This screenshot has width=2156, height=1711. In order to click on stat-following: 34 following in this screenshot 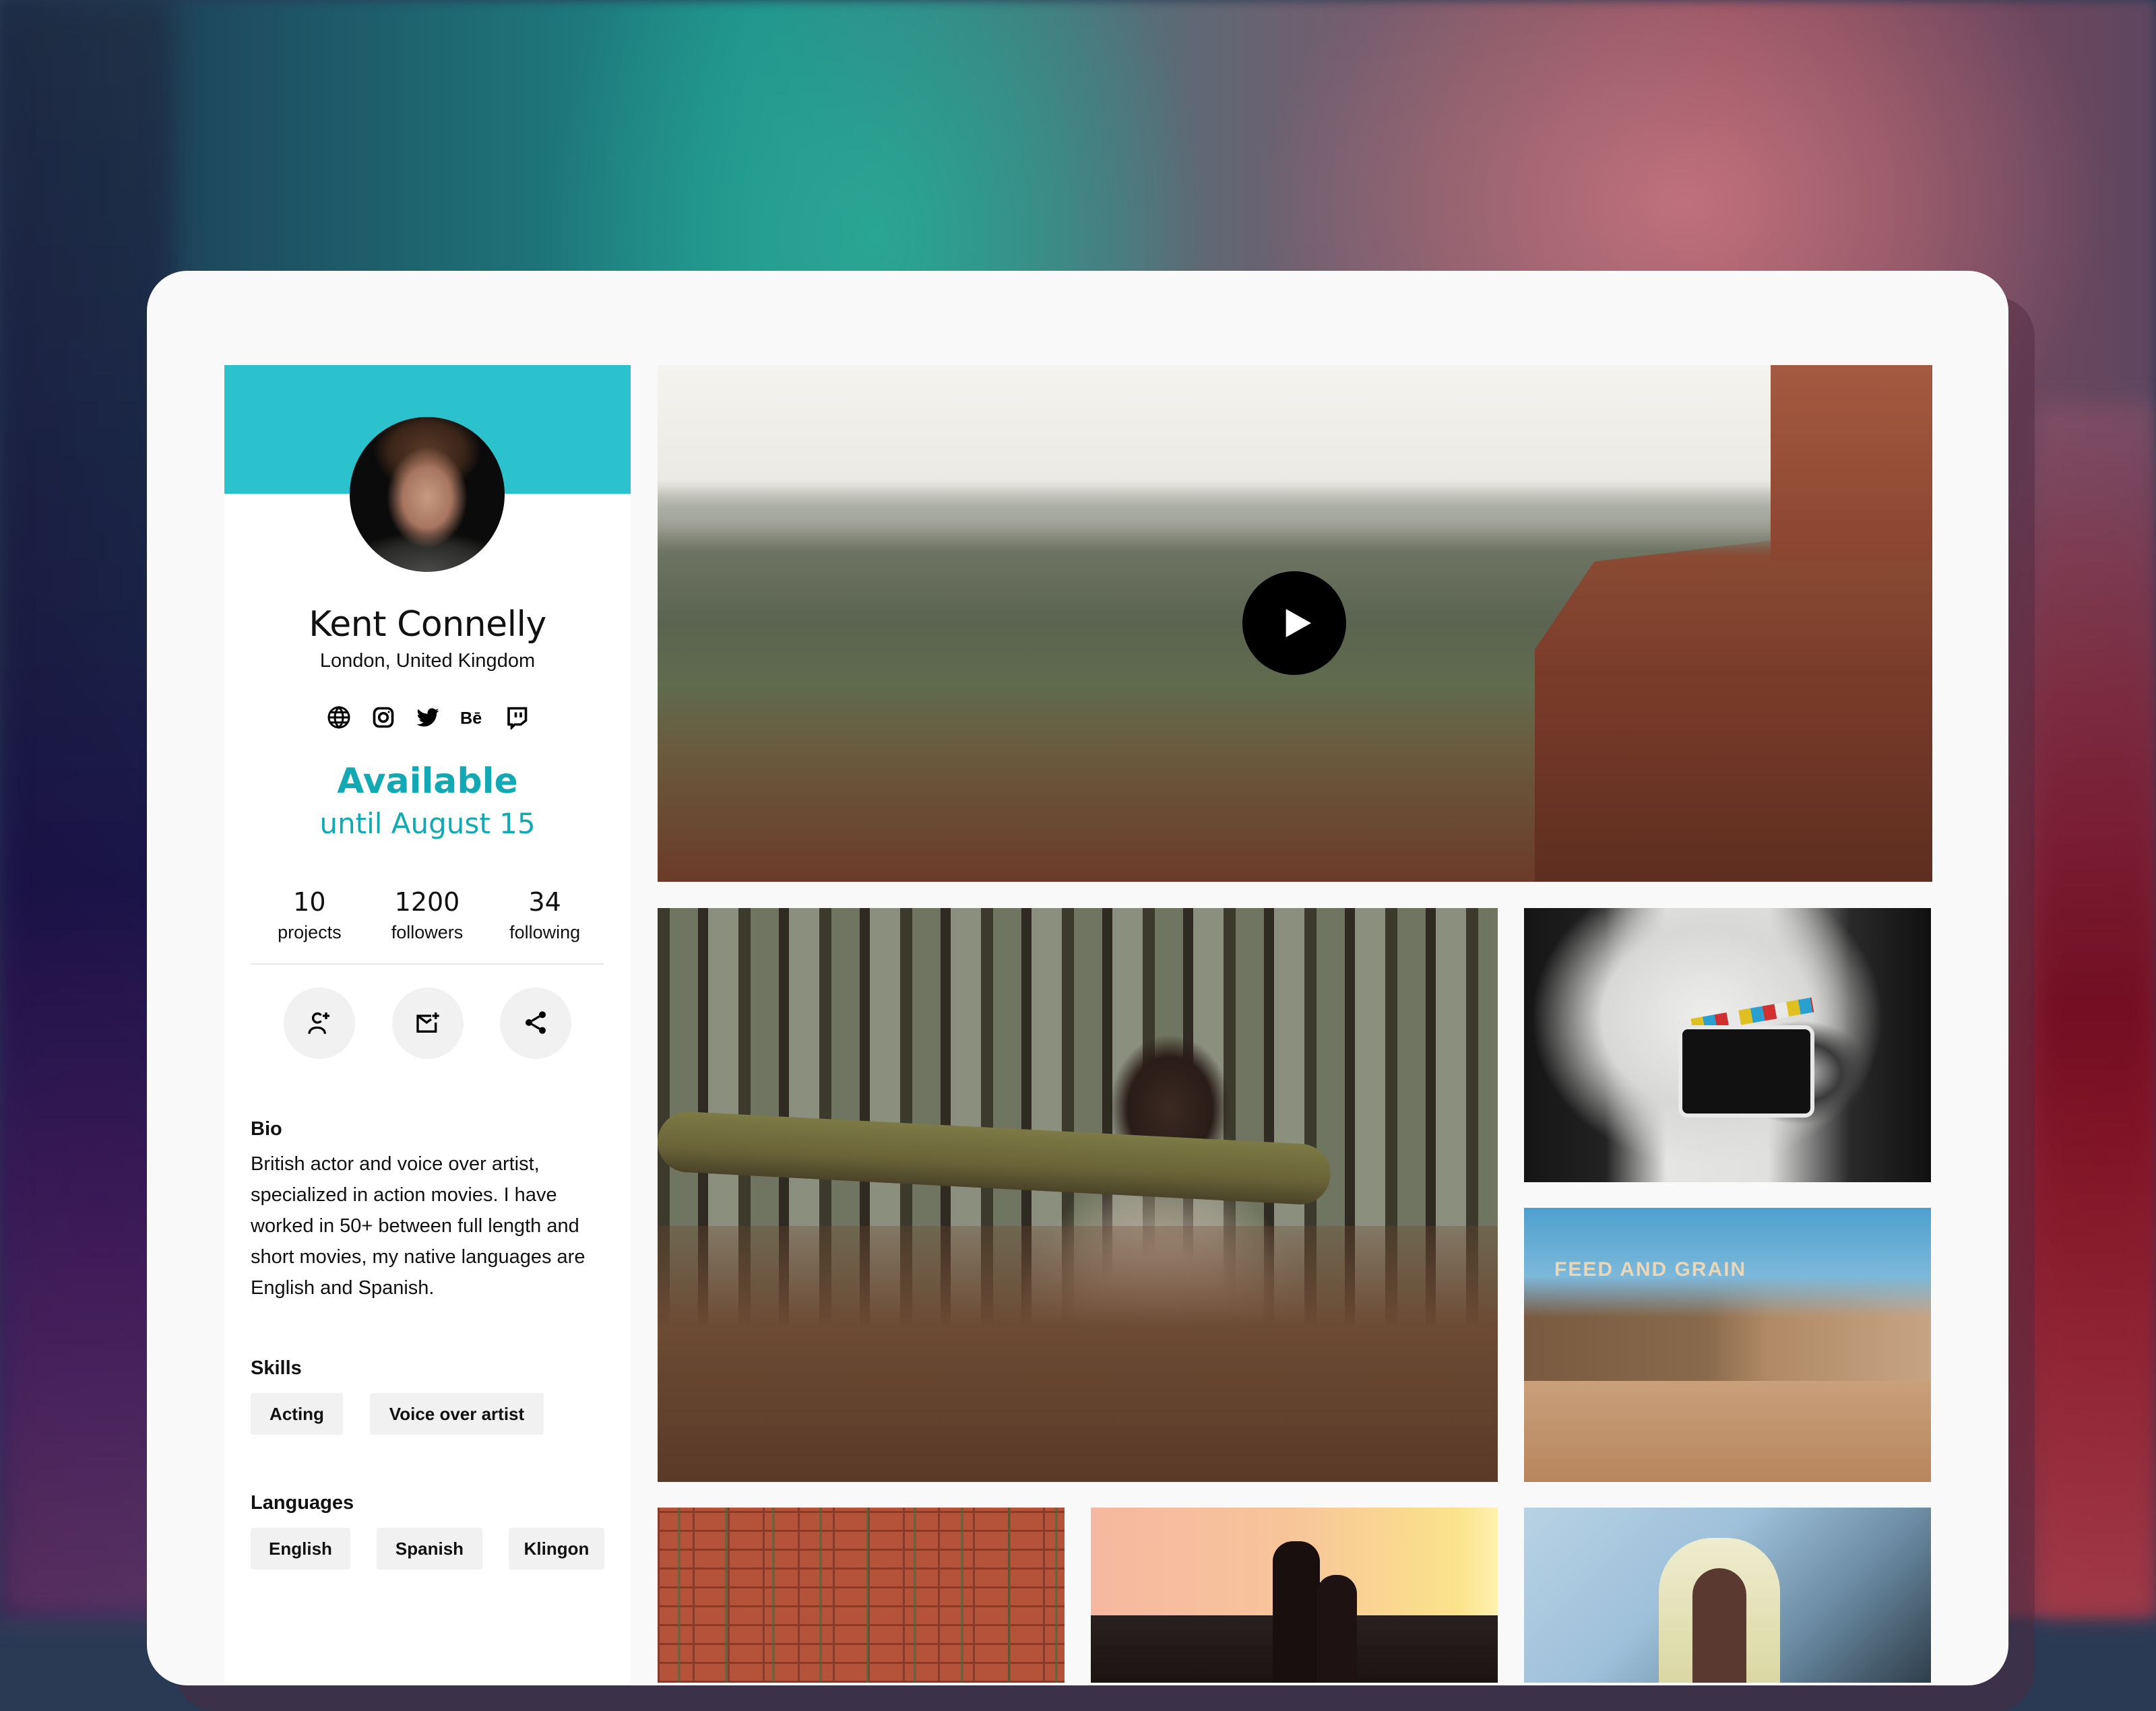, I will do `click(545, 915)`.